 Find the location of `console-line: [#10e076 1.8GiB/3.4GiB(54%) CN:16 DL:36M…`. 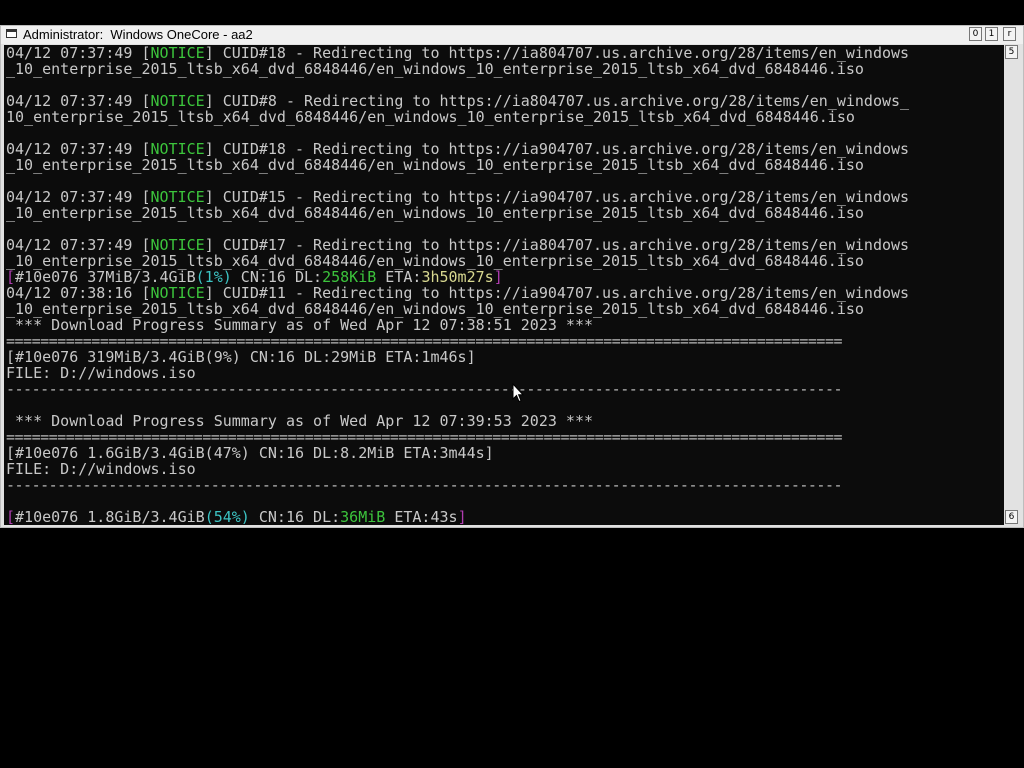

console-line: [#10e076 1.8GiB/3.4GiB(54%) CN:16 DL:36M… is located at coordinates (457, 517).